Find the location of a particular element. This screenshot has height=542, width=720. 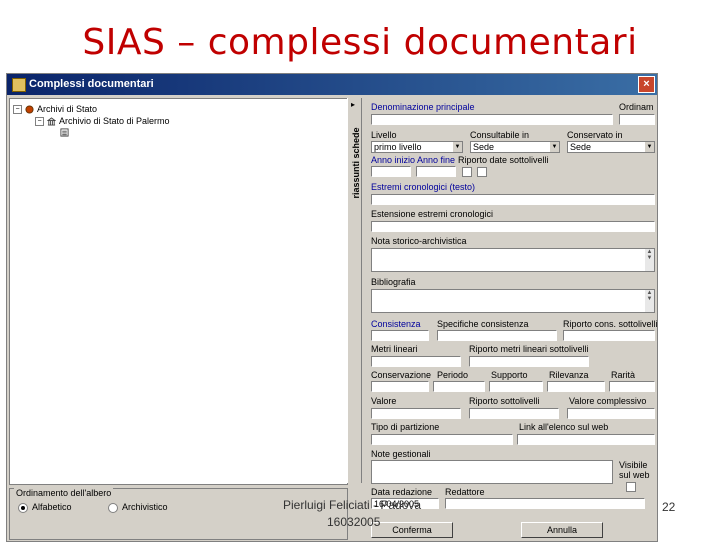

tree-node-palermo: − Archivio di Stato di Palermo is located at coordinates (102, 121).